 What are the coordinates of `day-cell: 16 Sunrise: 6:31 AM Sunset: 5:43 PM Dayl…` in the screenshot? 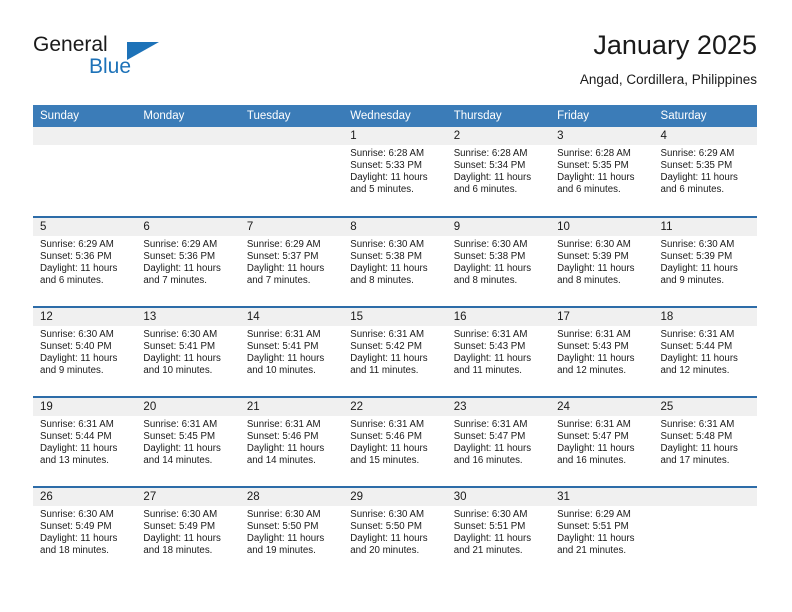 It's located at (498, 351).